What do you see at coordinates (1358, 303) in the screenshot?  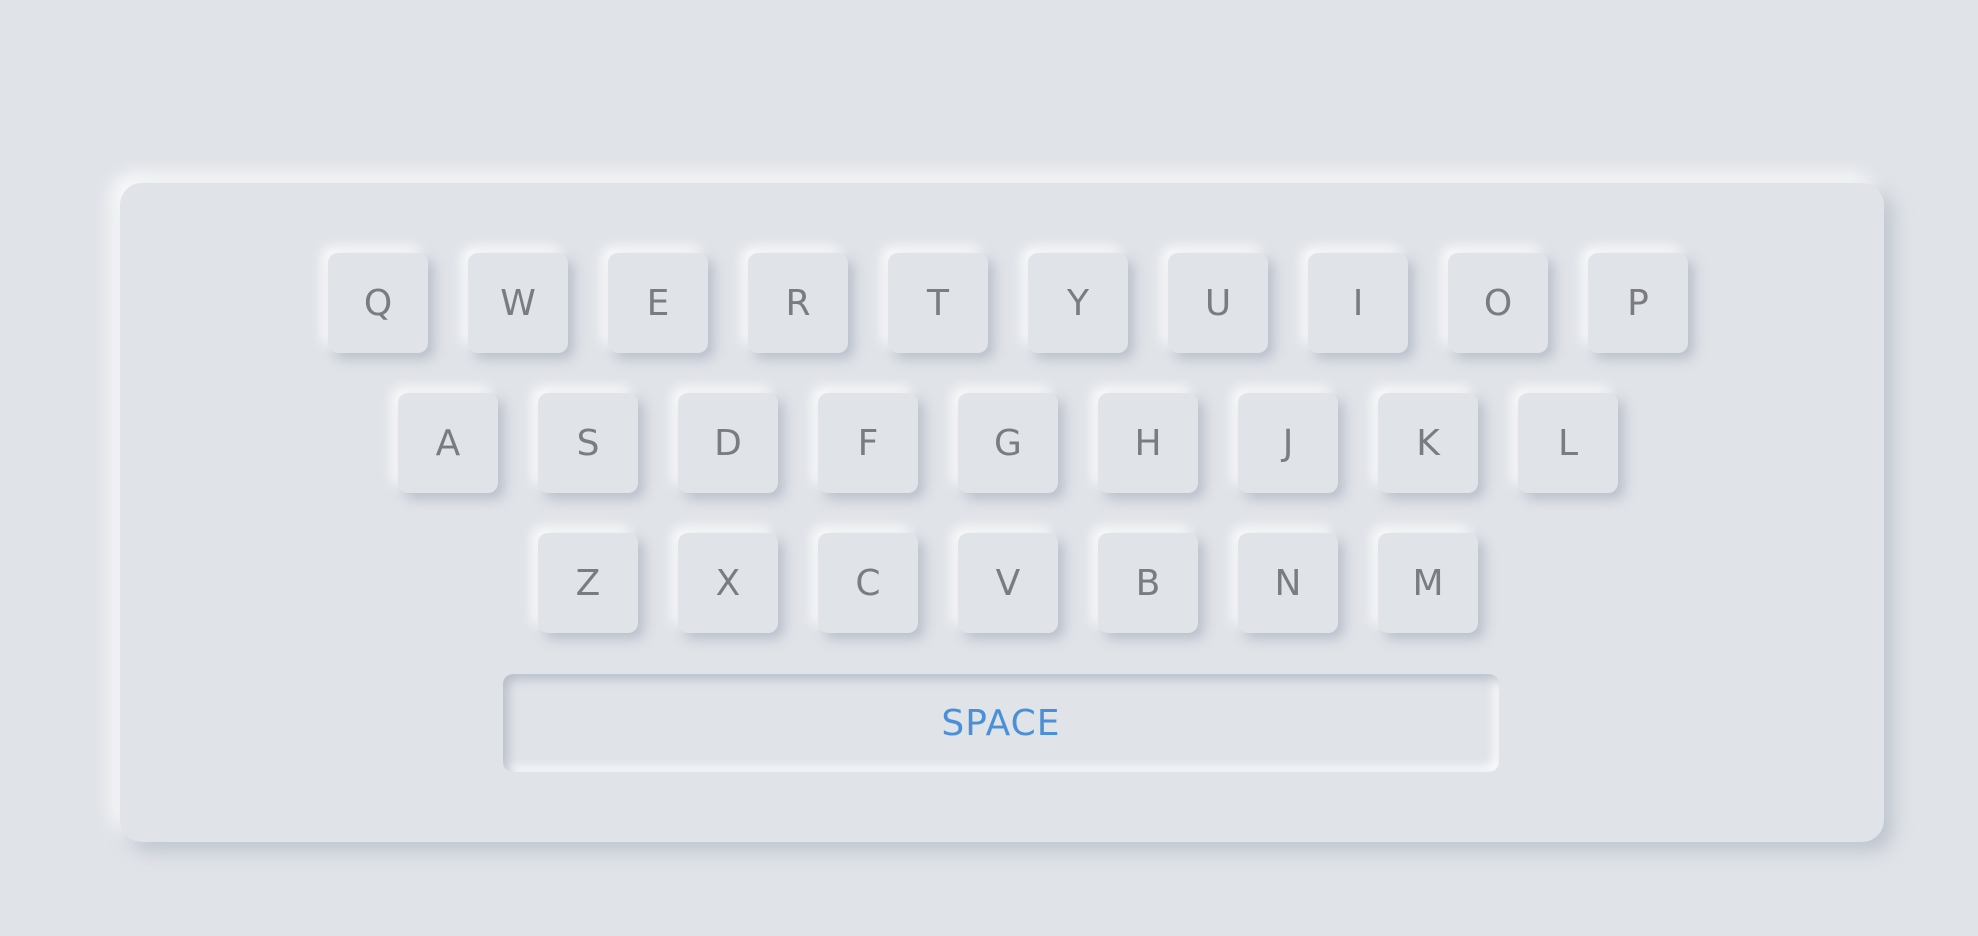 I see `key-i: I` at bounding box center [1358, 303].